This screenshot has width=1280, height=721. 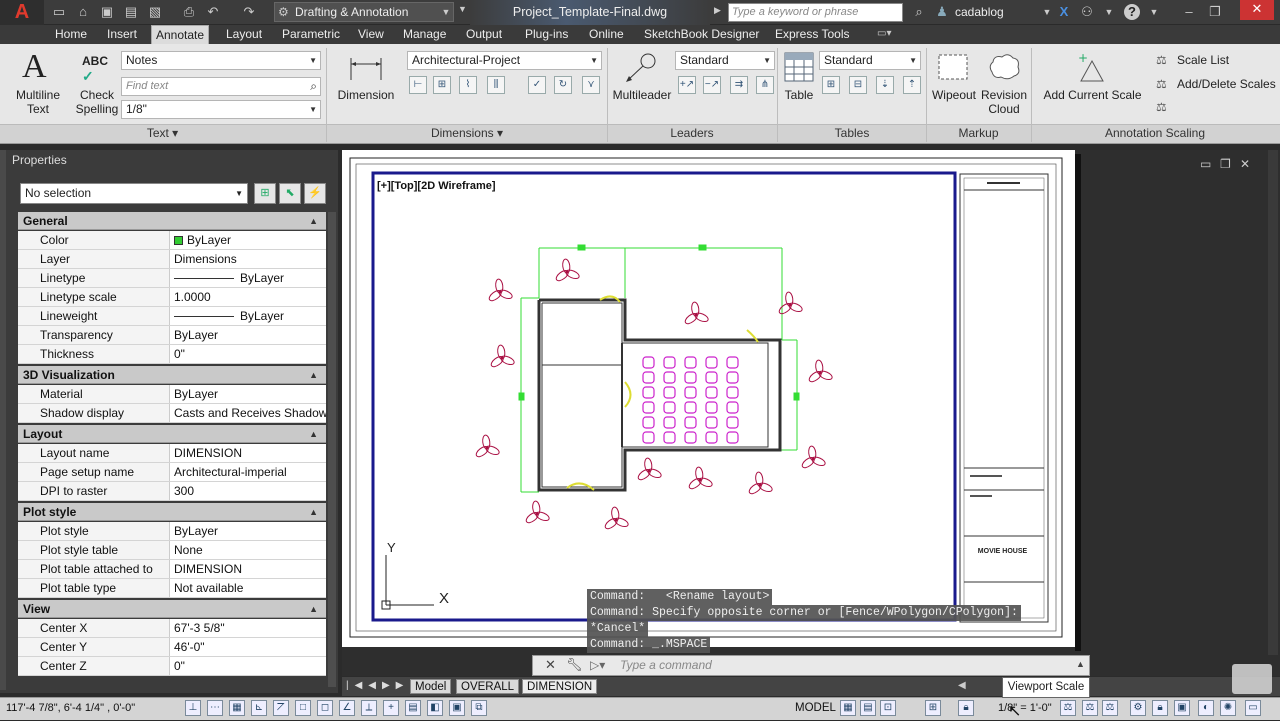 I want to click on qat-menu-icon: ▼, so click(x=462, y=9).